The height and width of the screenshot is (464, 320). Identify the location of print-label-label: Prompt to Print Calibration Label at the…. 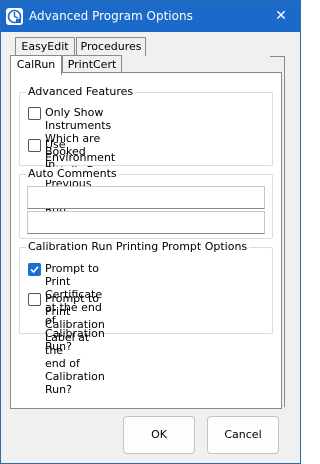
(75, 344).